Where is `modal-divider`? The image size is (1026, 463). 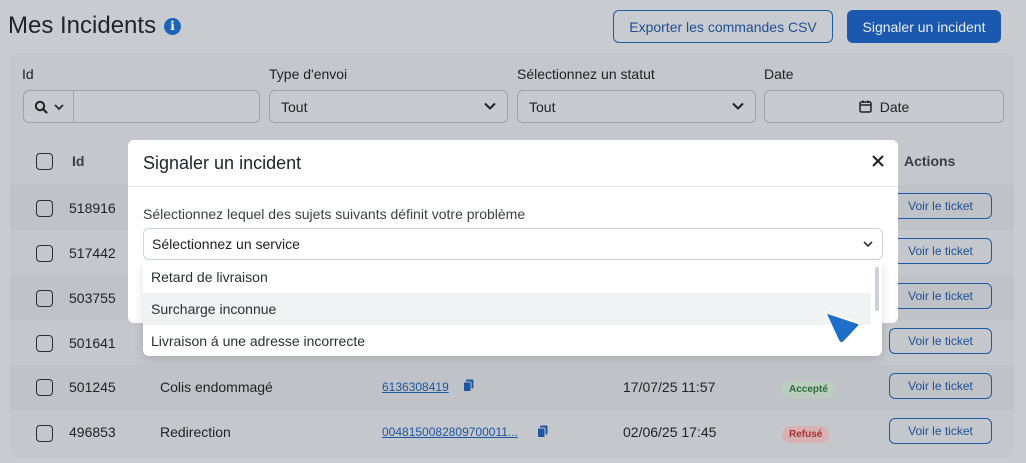 modal-divider is located at coordinates (513, 186).